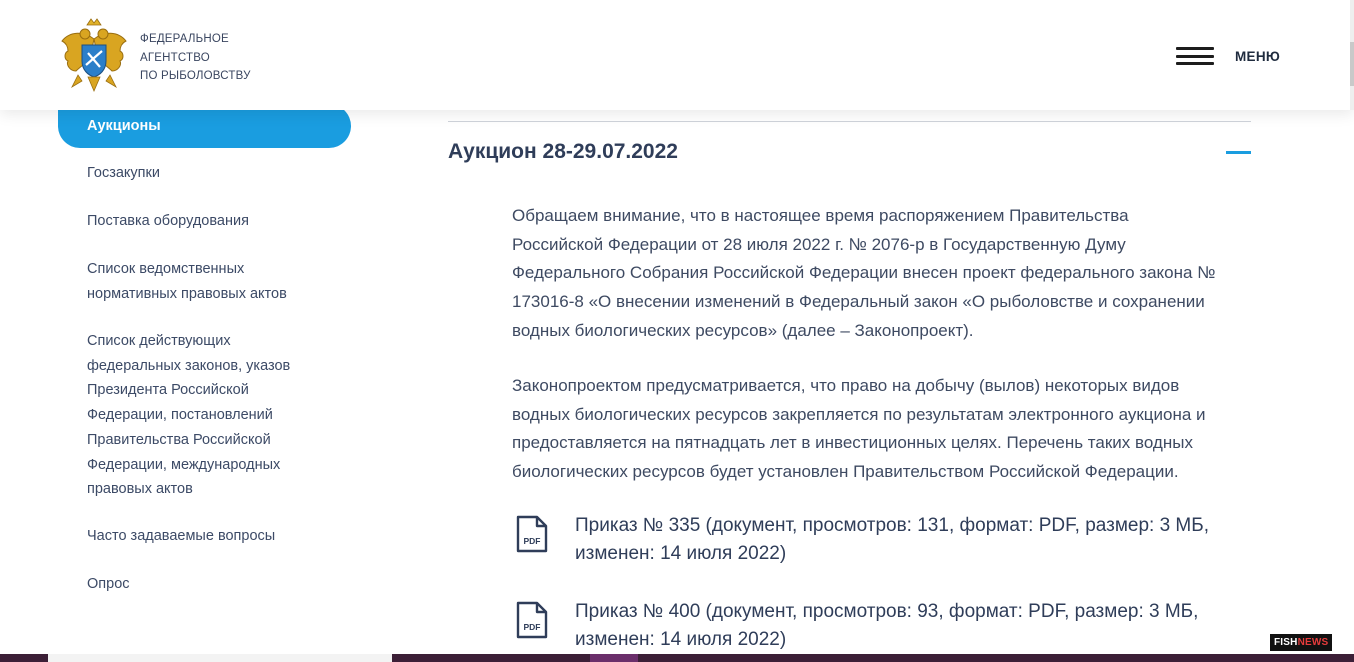 This screenshot has height=662, width=1354. What do you see at coordinates (124, 126) in the screenshot?
I see `sidebar-item-label: Аукционы` at bounding box center [124, 126].